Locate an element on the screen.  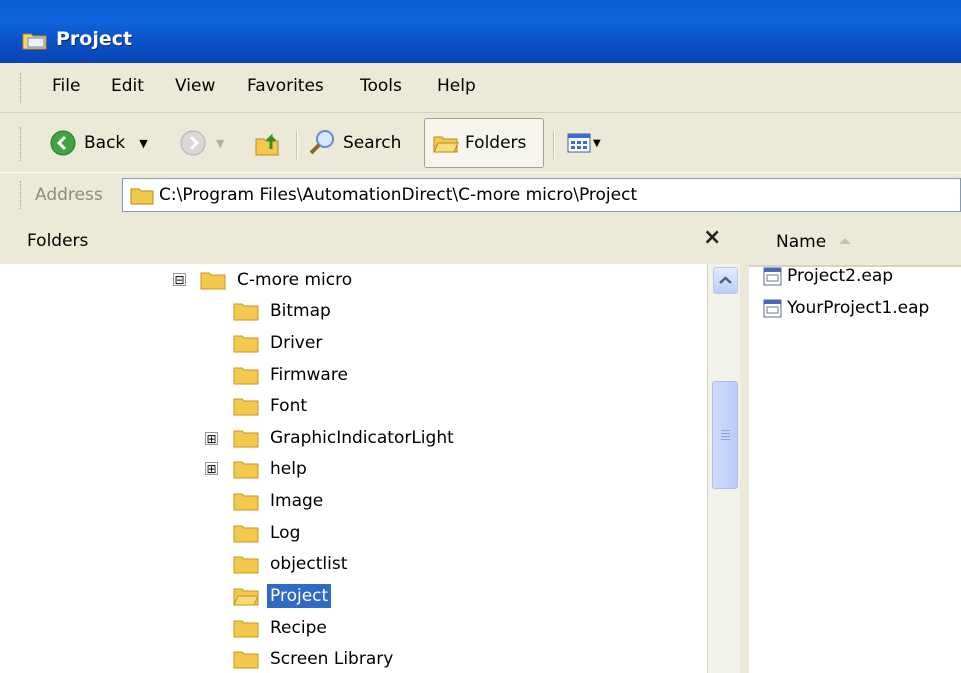
folders-pane-header: Folders × is located at coordinates (370, 241).